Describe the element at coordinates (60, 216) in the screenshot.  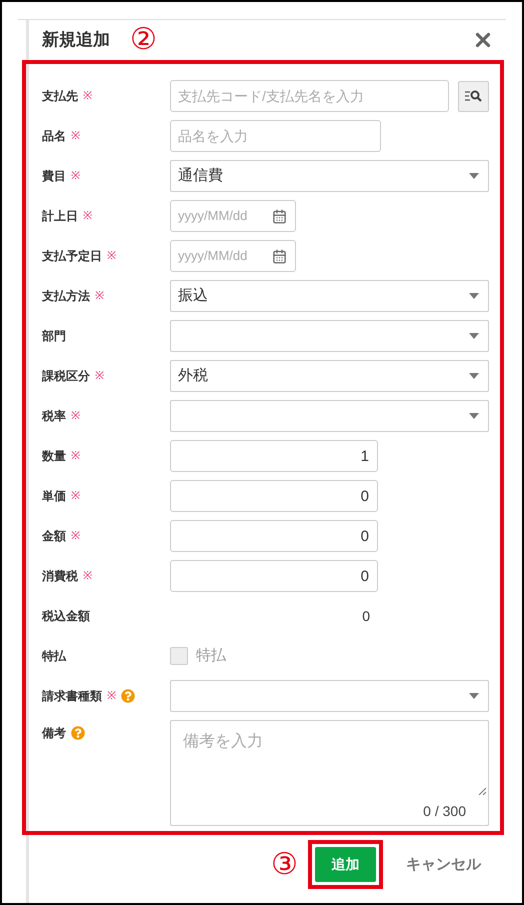
I see `field-label: 計上日` at that location.